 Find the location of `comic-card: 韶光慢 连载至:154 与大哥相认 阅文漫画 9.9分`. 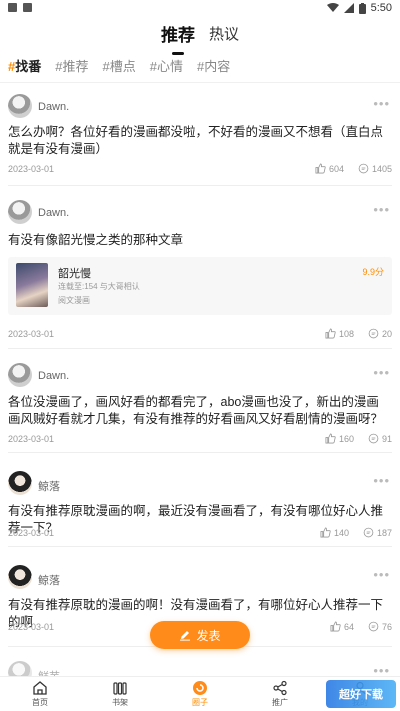

comic-card: 韶光慢 连载至:154 与大哥相认 阅文漫画 9.9分 is located at coordinates (200, 286).